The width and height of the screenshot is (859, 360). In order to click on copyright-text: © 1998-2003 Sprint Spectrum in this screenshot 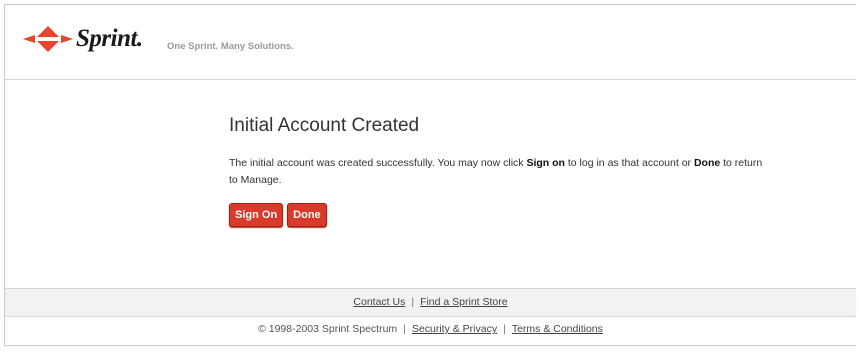, I will do `click(328, 329)`.